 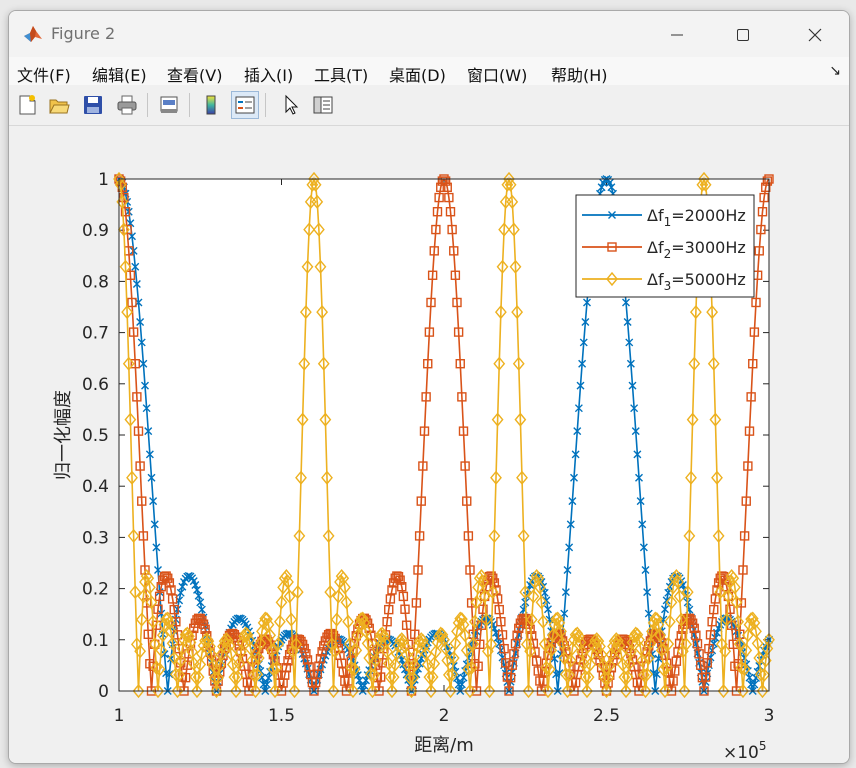 I want to click on y-tick-label: 0.3, so click(x=95, y=538).